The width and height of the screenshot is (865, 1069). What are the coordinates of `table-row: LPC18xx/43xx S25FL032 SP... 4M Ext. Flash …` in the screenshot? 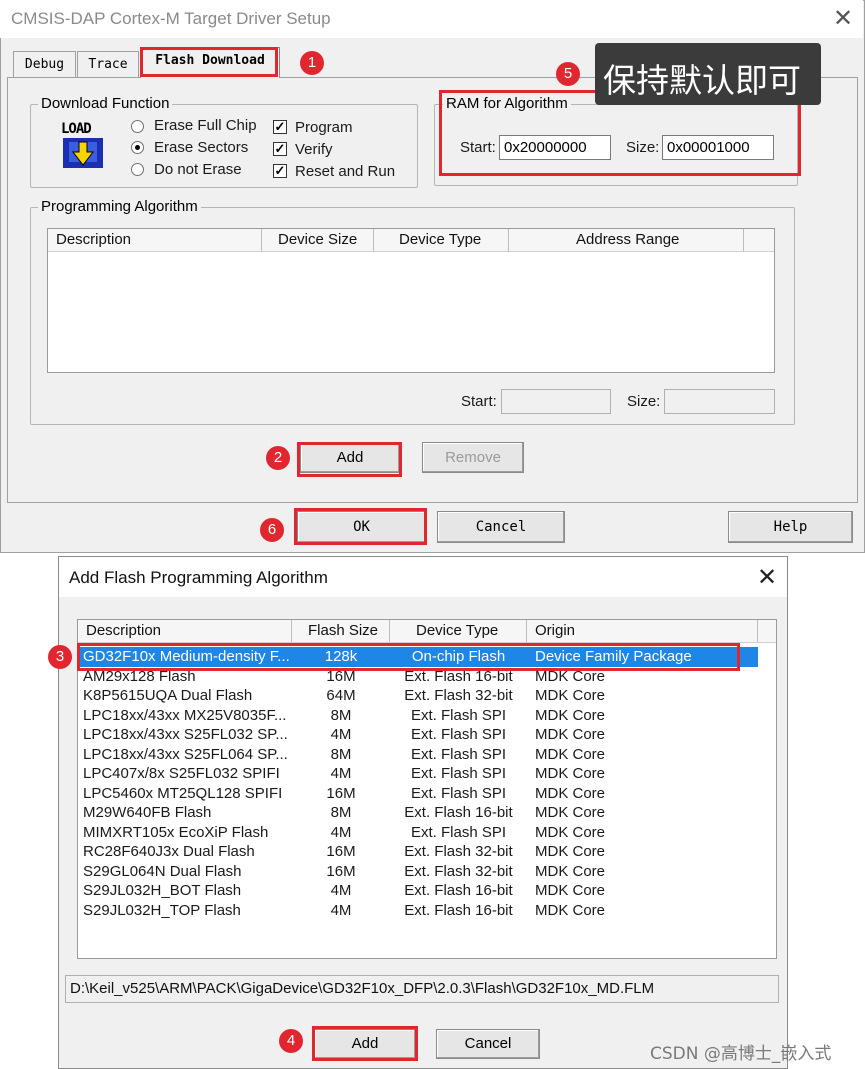 It's located at (427, 735).